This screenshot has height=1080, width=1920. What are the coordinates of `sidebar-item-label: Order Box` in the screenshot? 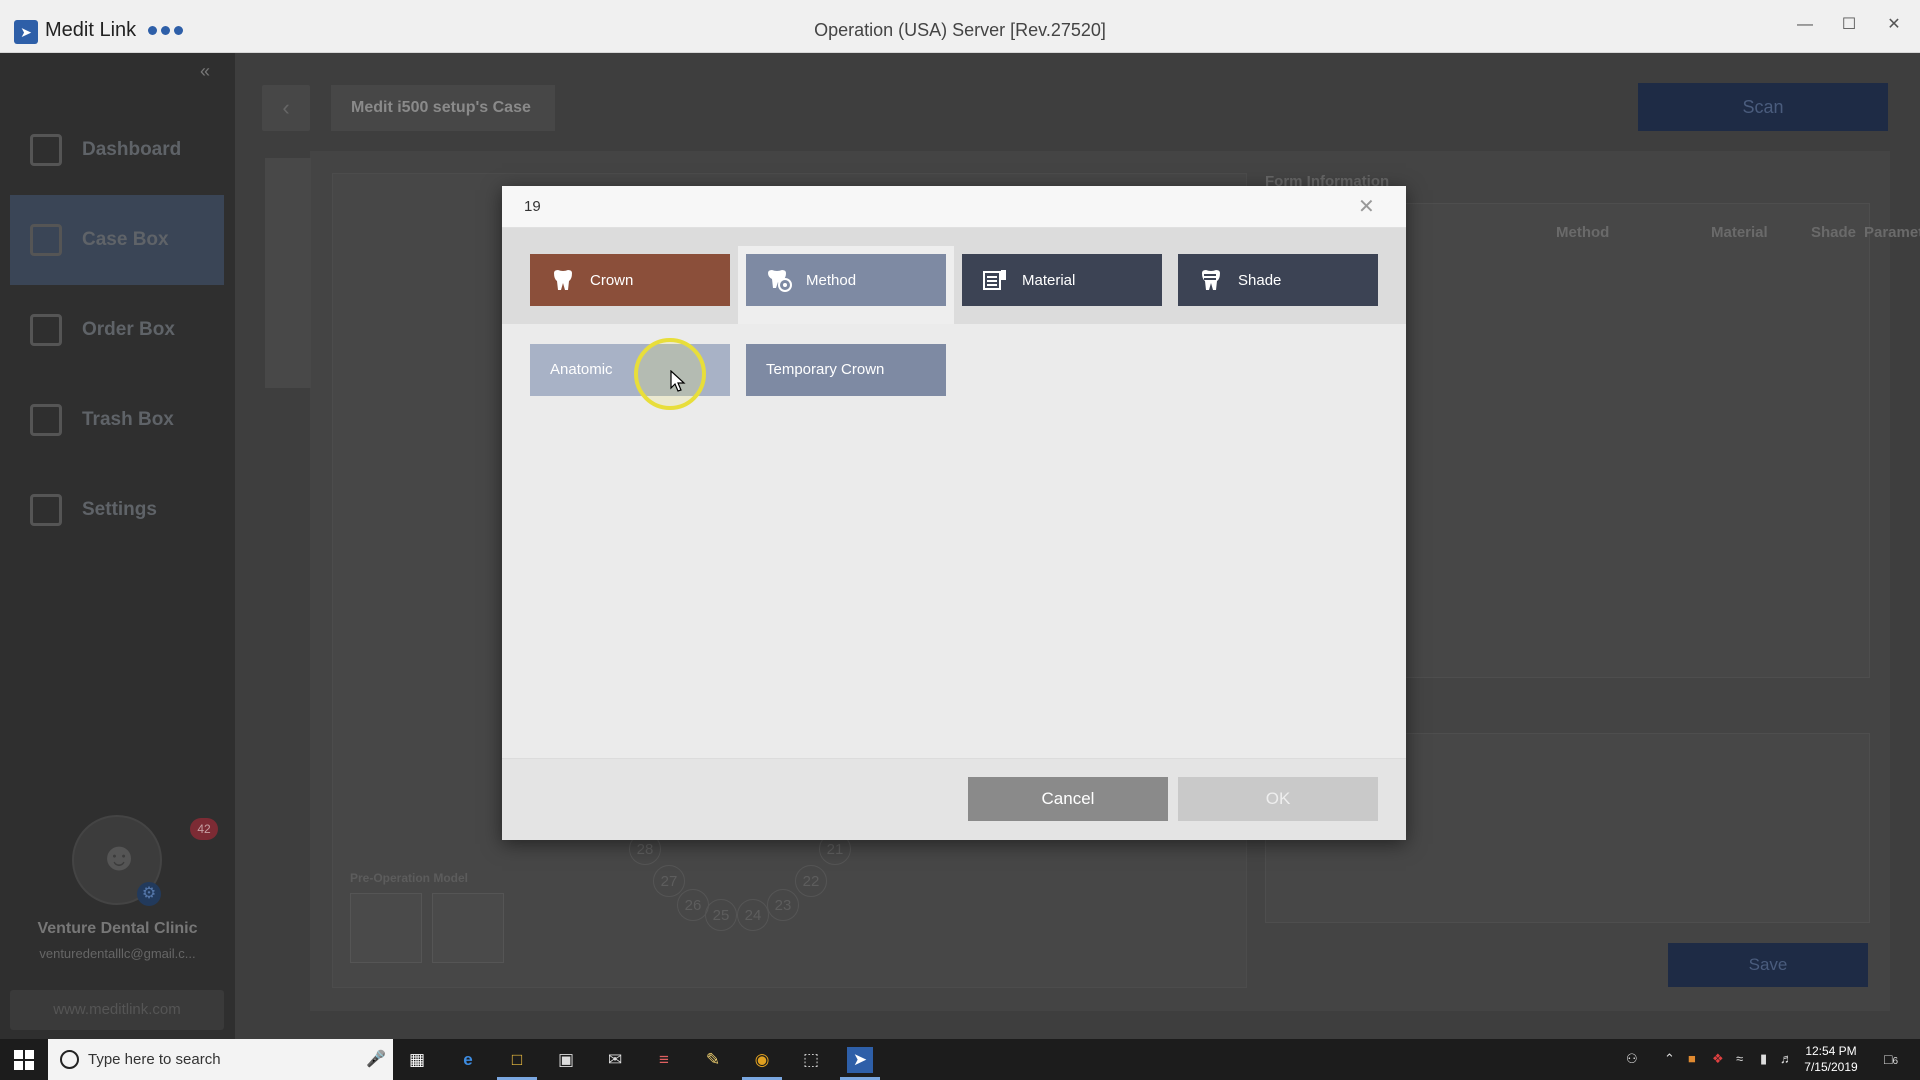 It's located at (128, 329).